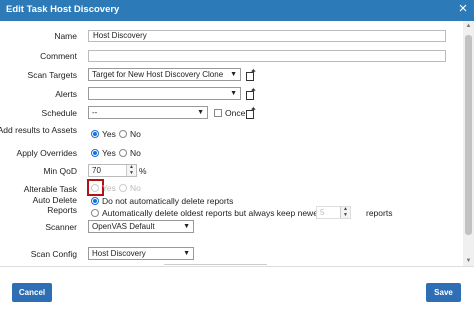 This screenshot has width=474, height=311. Describe the element at coordinates (235, 113) in the screenshot. I see `schedule-once-label: Once` at that location.